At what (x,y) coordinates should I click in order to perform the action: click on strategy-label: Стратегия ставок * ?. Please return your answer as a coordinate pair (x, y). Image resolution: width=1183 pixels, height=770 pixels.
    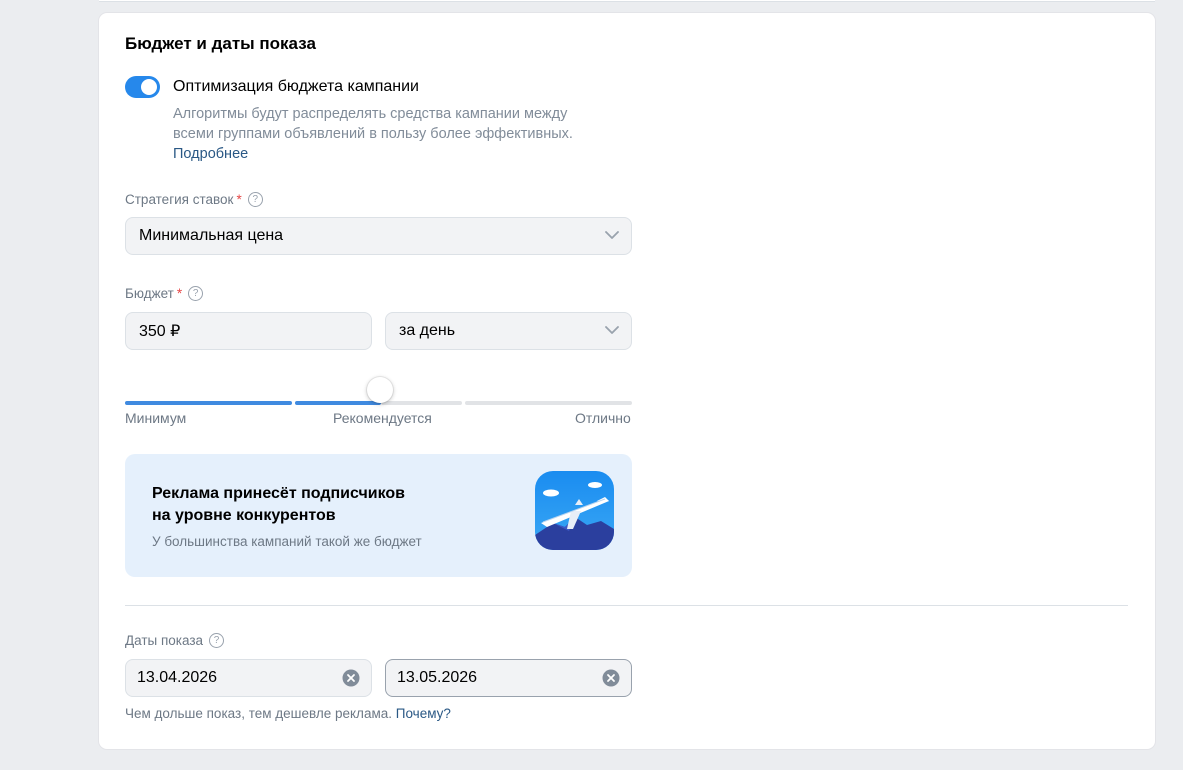
    Looking at the image, I should click on (194, 199).